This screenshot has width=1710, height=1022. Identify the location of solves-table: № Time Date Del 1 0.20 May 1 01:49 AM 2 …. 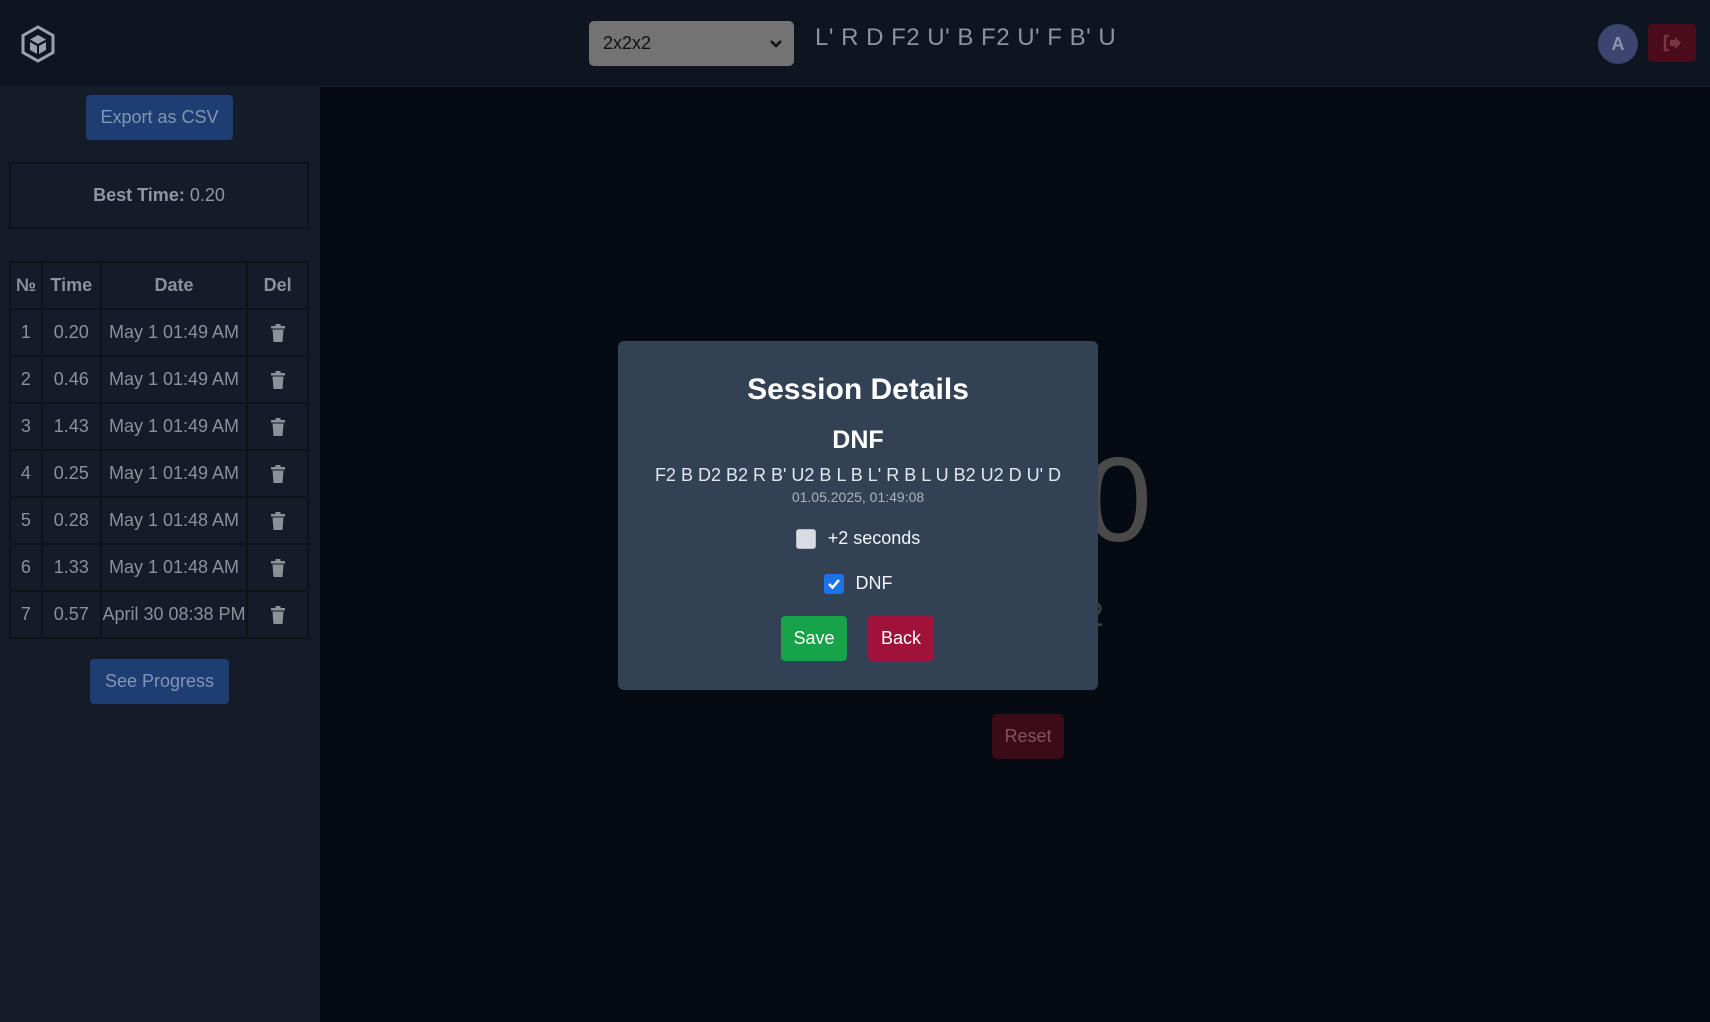
(159, 450).